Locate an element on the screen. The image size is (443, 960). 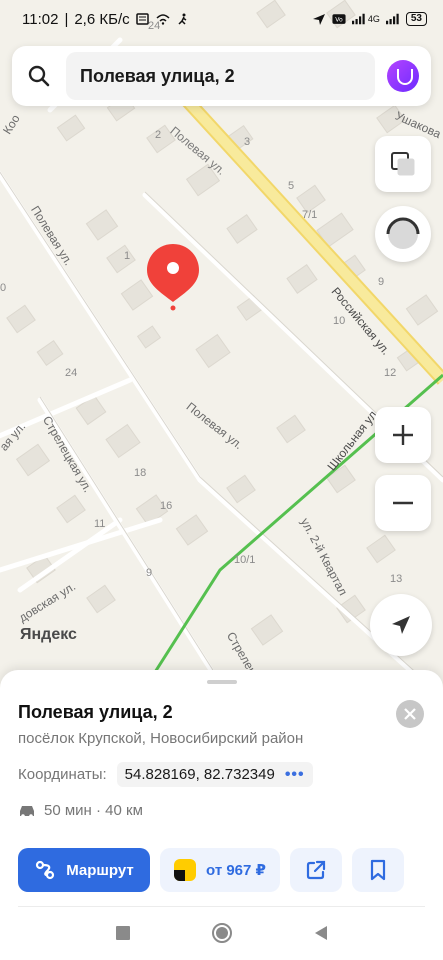
car-icon is located at coordinates (27, 811).